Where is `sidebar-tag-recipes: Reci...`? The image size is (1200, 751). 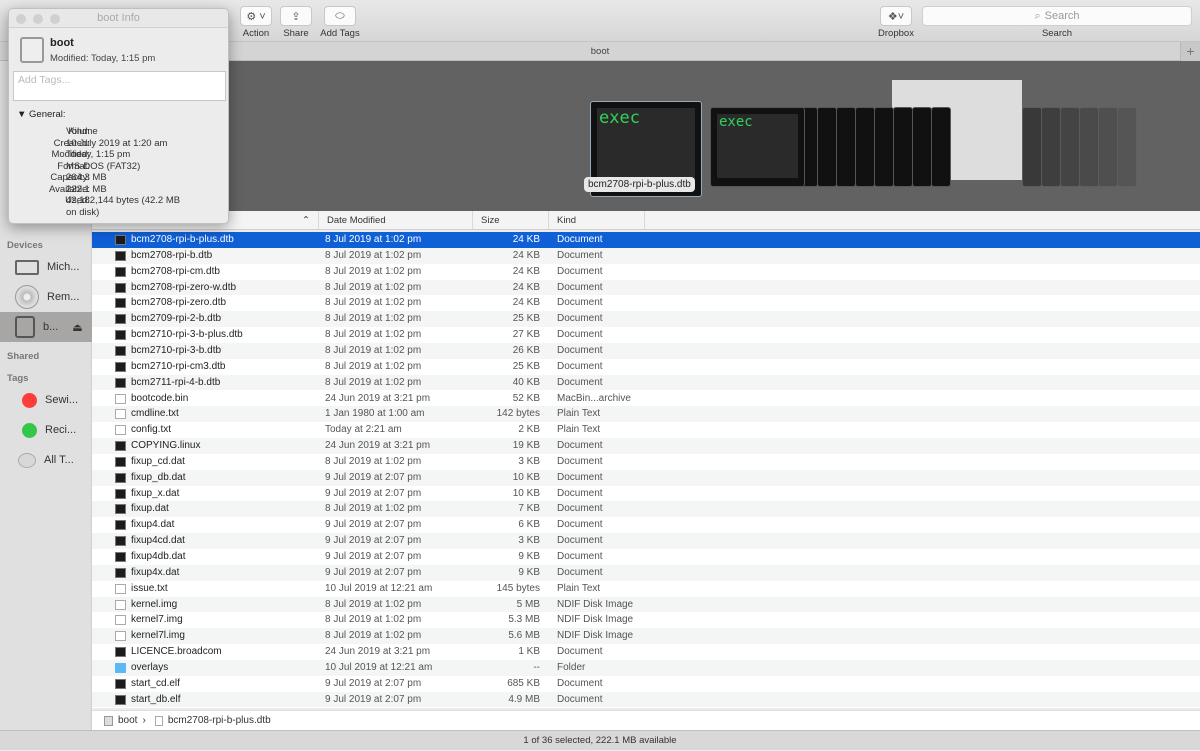 sidebar-tag-recipes: Reci... is located at coordinates (46, 430).